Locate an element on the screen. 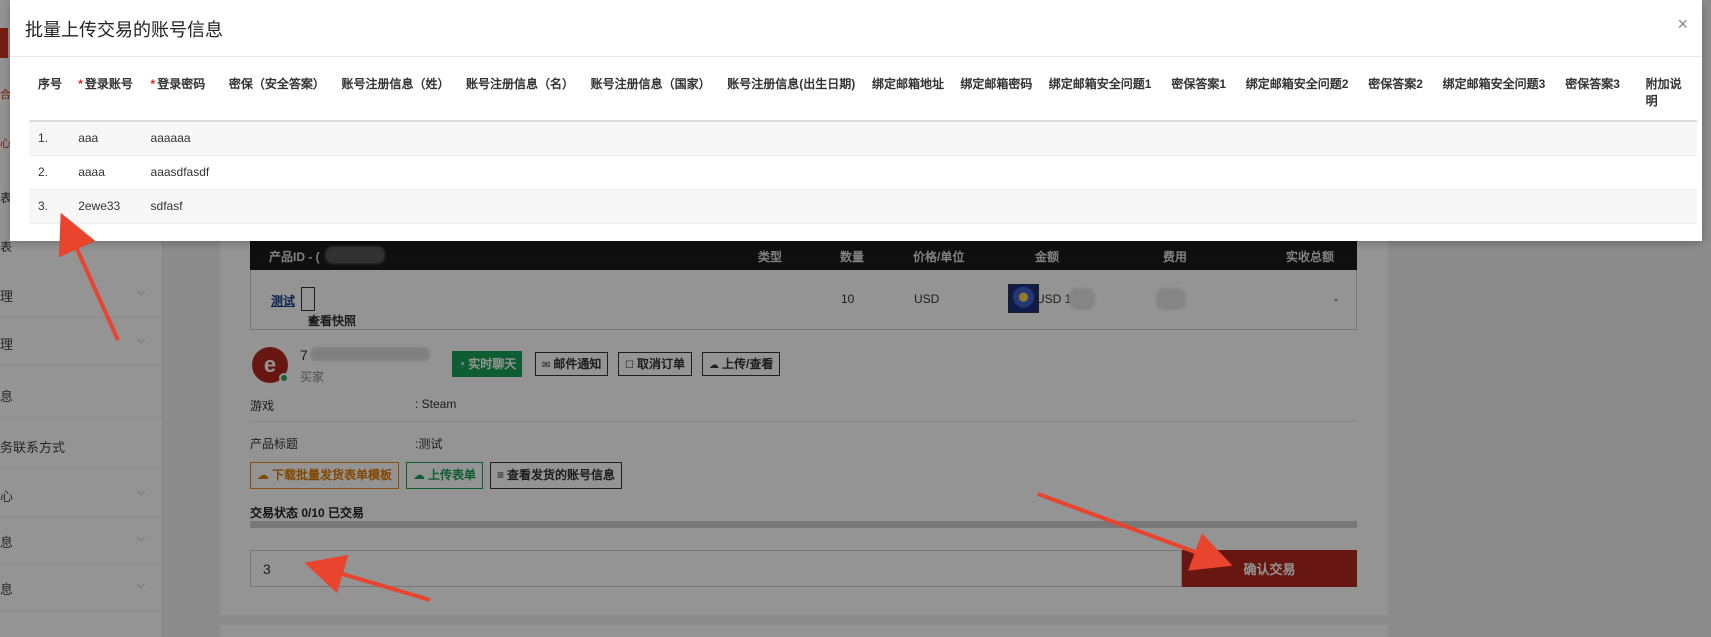 This screenshot has height=637, width=1711. col-header: 绑定邮箱安全问题1 is located at coordinates (1101, 96).